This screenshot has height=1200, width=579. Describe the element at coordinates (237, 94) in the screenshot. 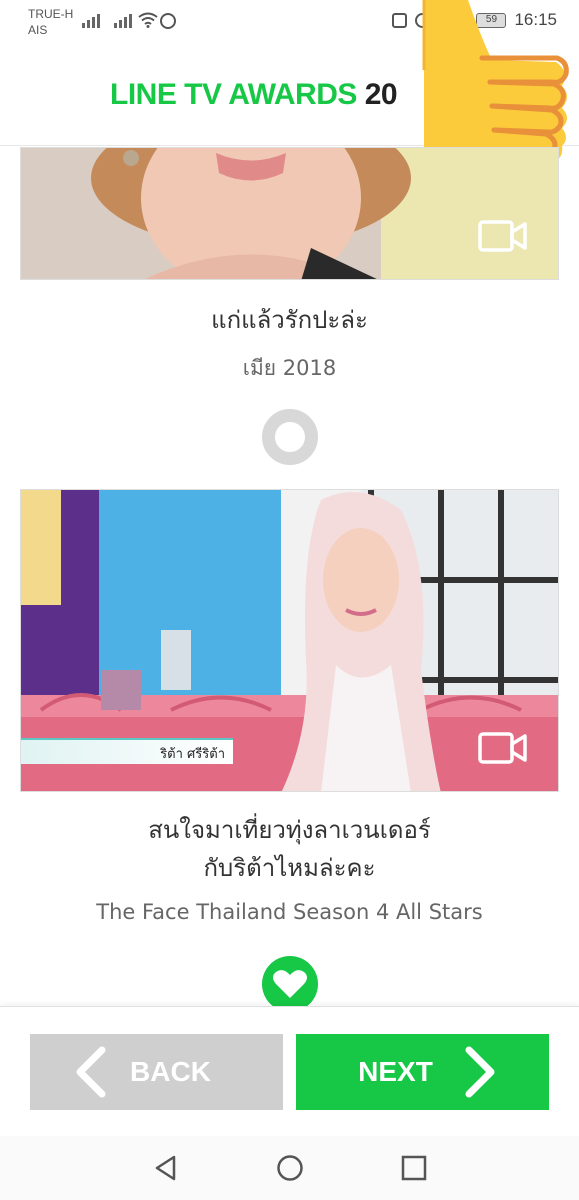

I see `logo-text: LINE TV AWARDS` at that location.